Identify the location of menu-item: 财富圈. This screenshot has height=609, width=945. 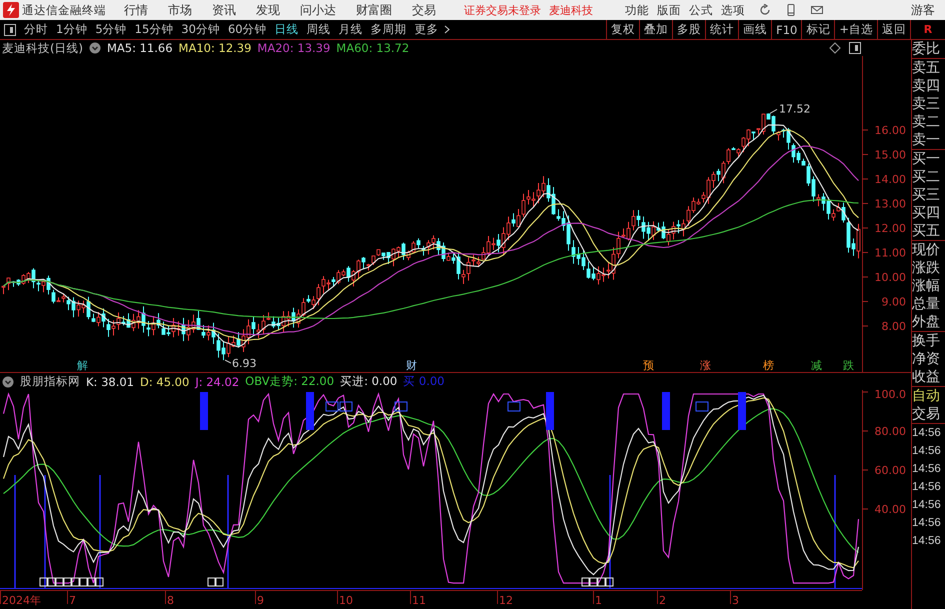
(374, 10).